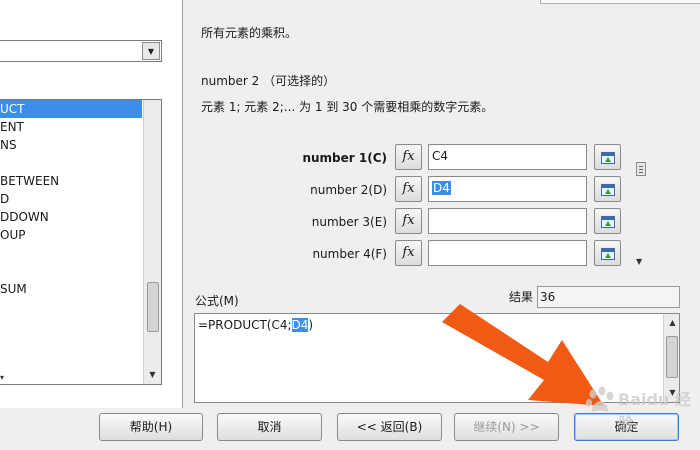  I want to click on scroll-up-icon: ▲, so click(672, 323).